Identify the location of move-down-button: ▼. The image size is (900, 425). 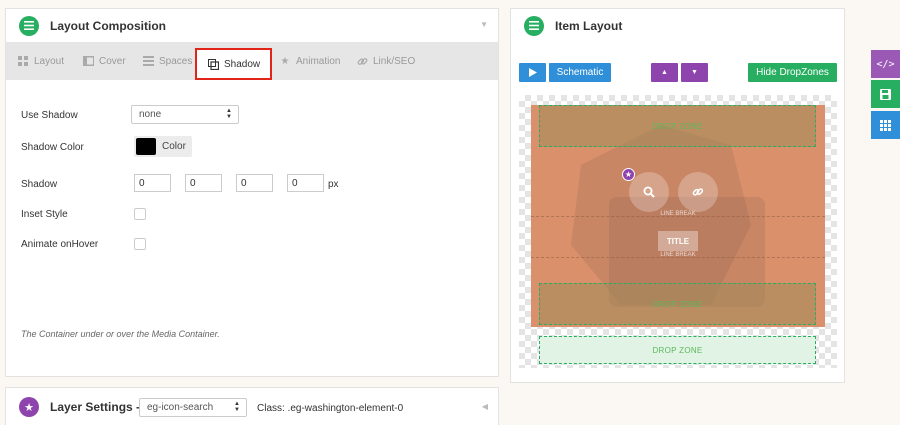
(694, 72).